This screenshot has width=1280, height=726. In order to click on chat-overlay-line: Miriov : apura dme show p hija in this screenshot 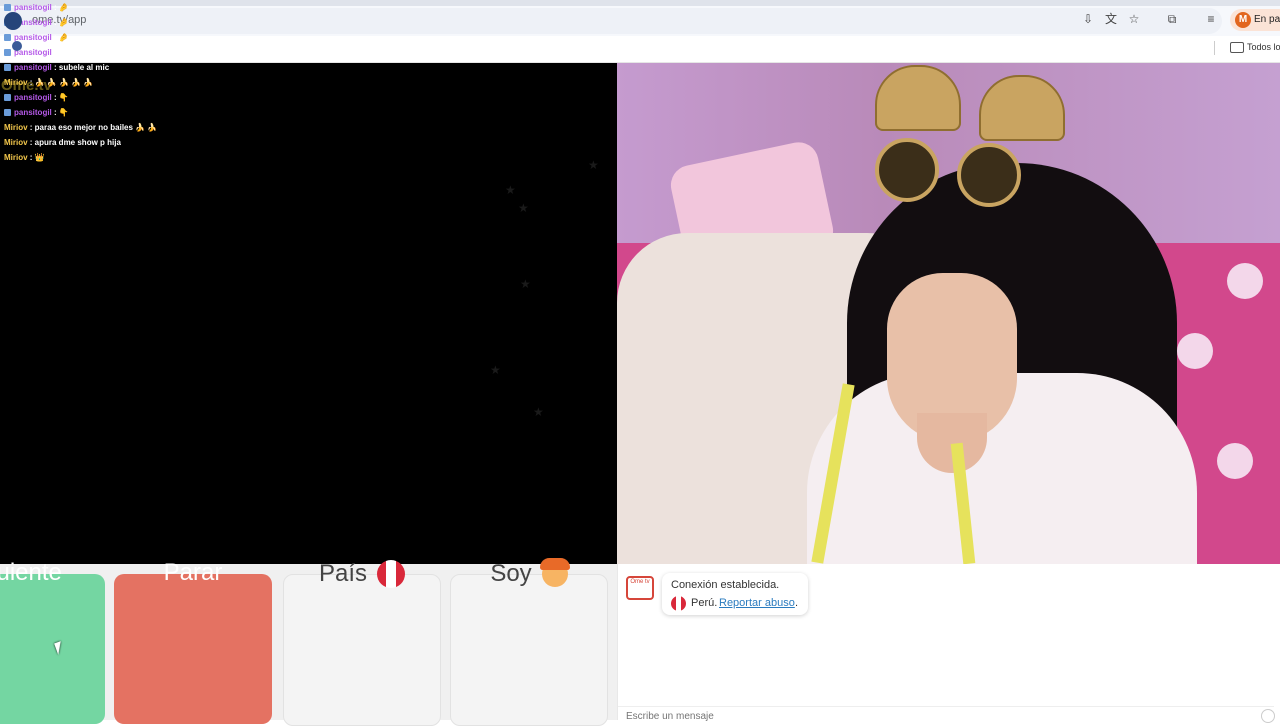, I will do `click(62, 142)`.